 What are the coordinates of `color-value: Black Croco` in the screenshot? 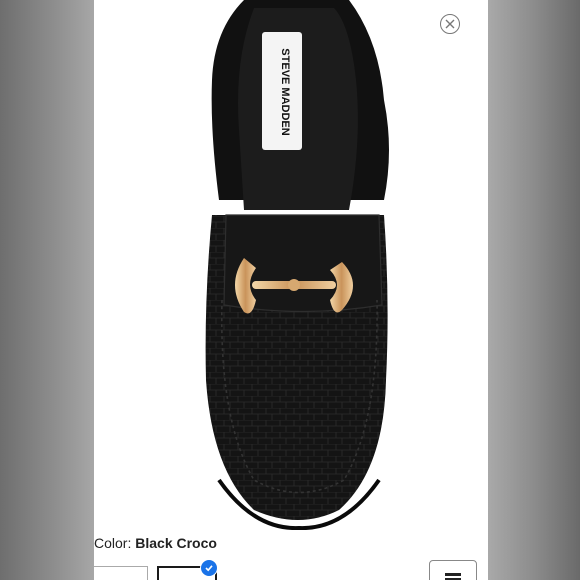 It's located at (176, 543).